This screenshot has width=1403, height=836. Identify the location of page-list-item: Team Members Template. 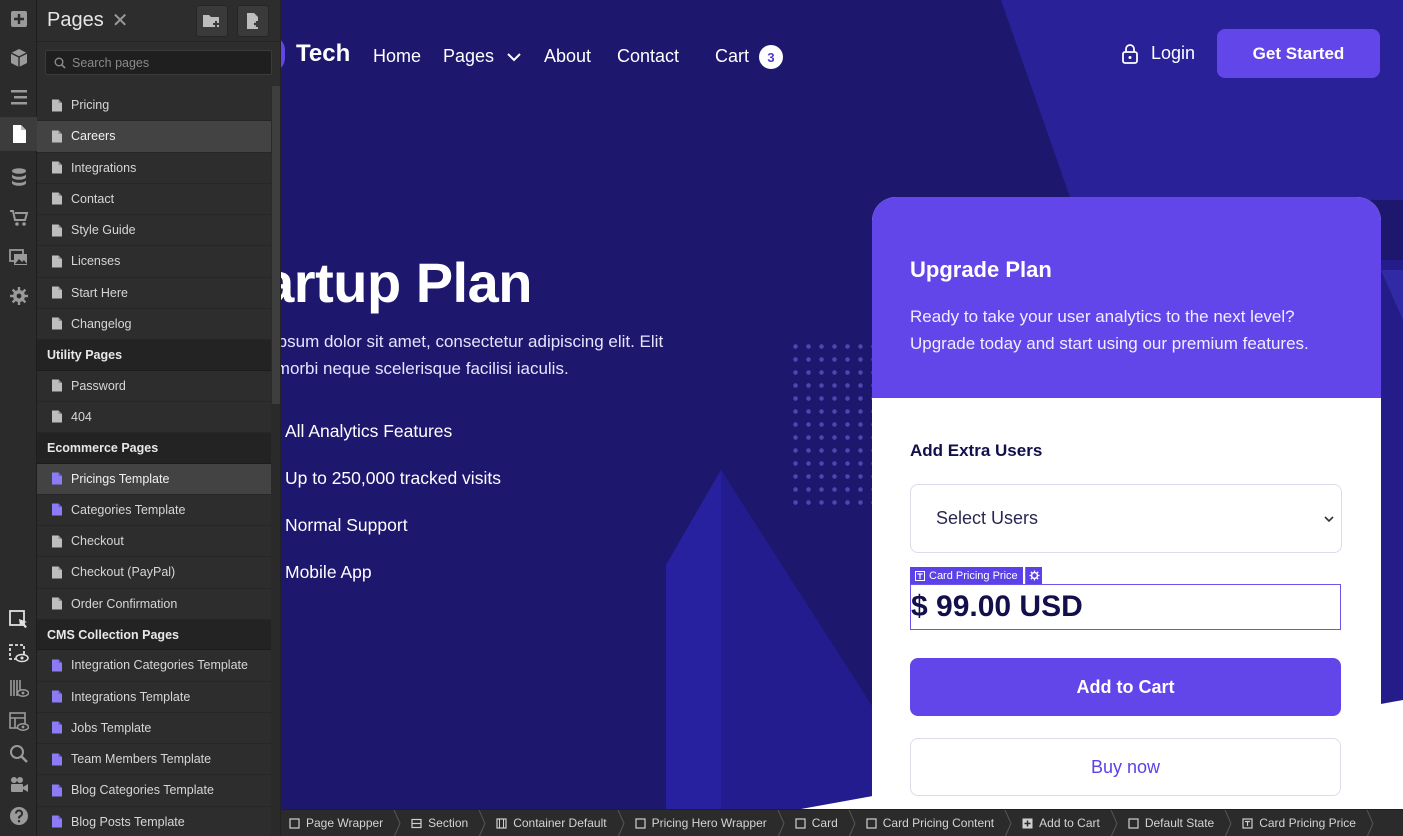
(154, 760).